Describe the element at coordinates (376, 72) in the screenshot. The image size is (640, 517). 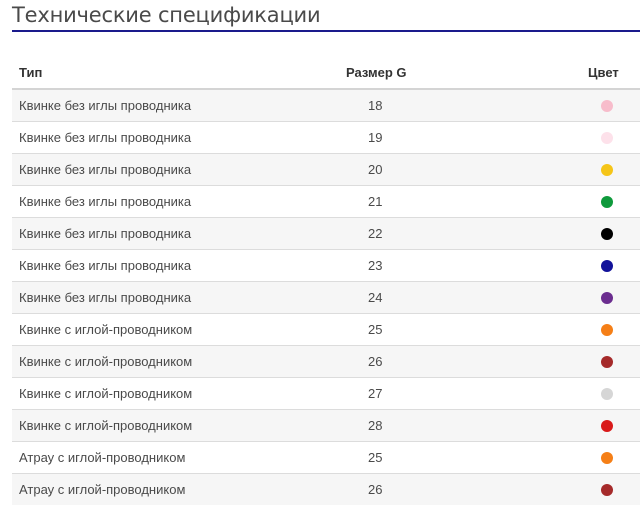
I see `header-size: Размер G` at that location.